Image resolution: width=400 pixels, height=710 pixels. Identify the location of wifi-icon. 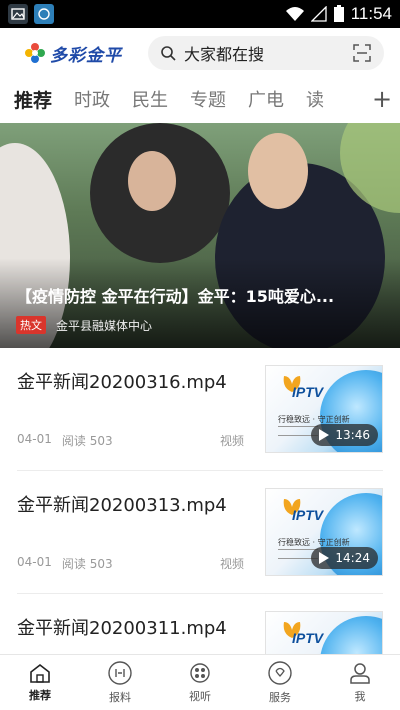
(294, 14).